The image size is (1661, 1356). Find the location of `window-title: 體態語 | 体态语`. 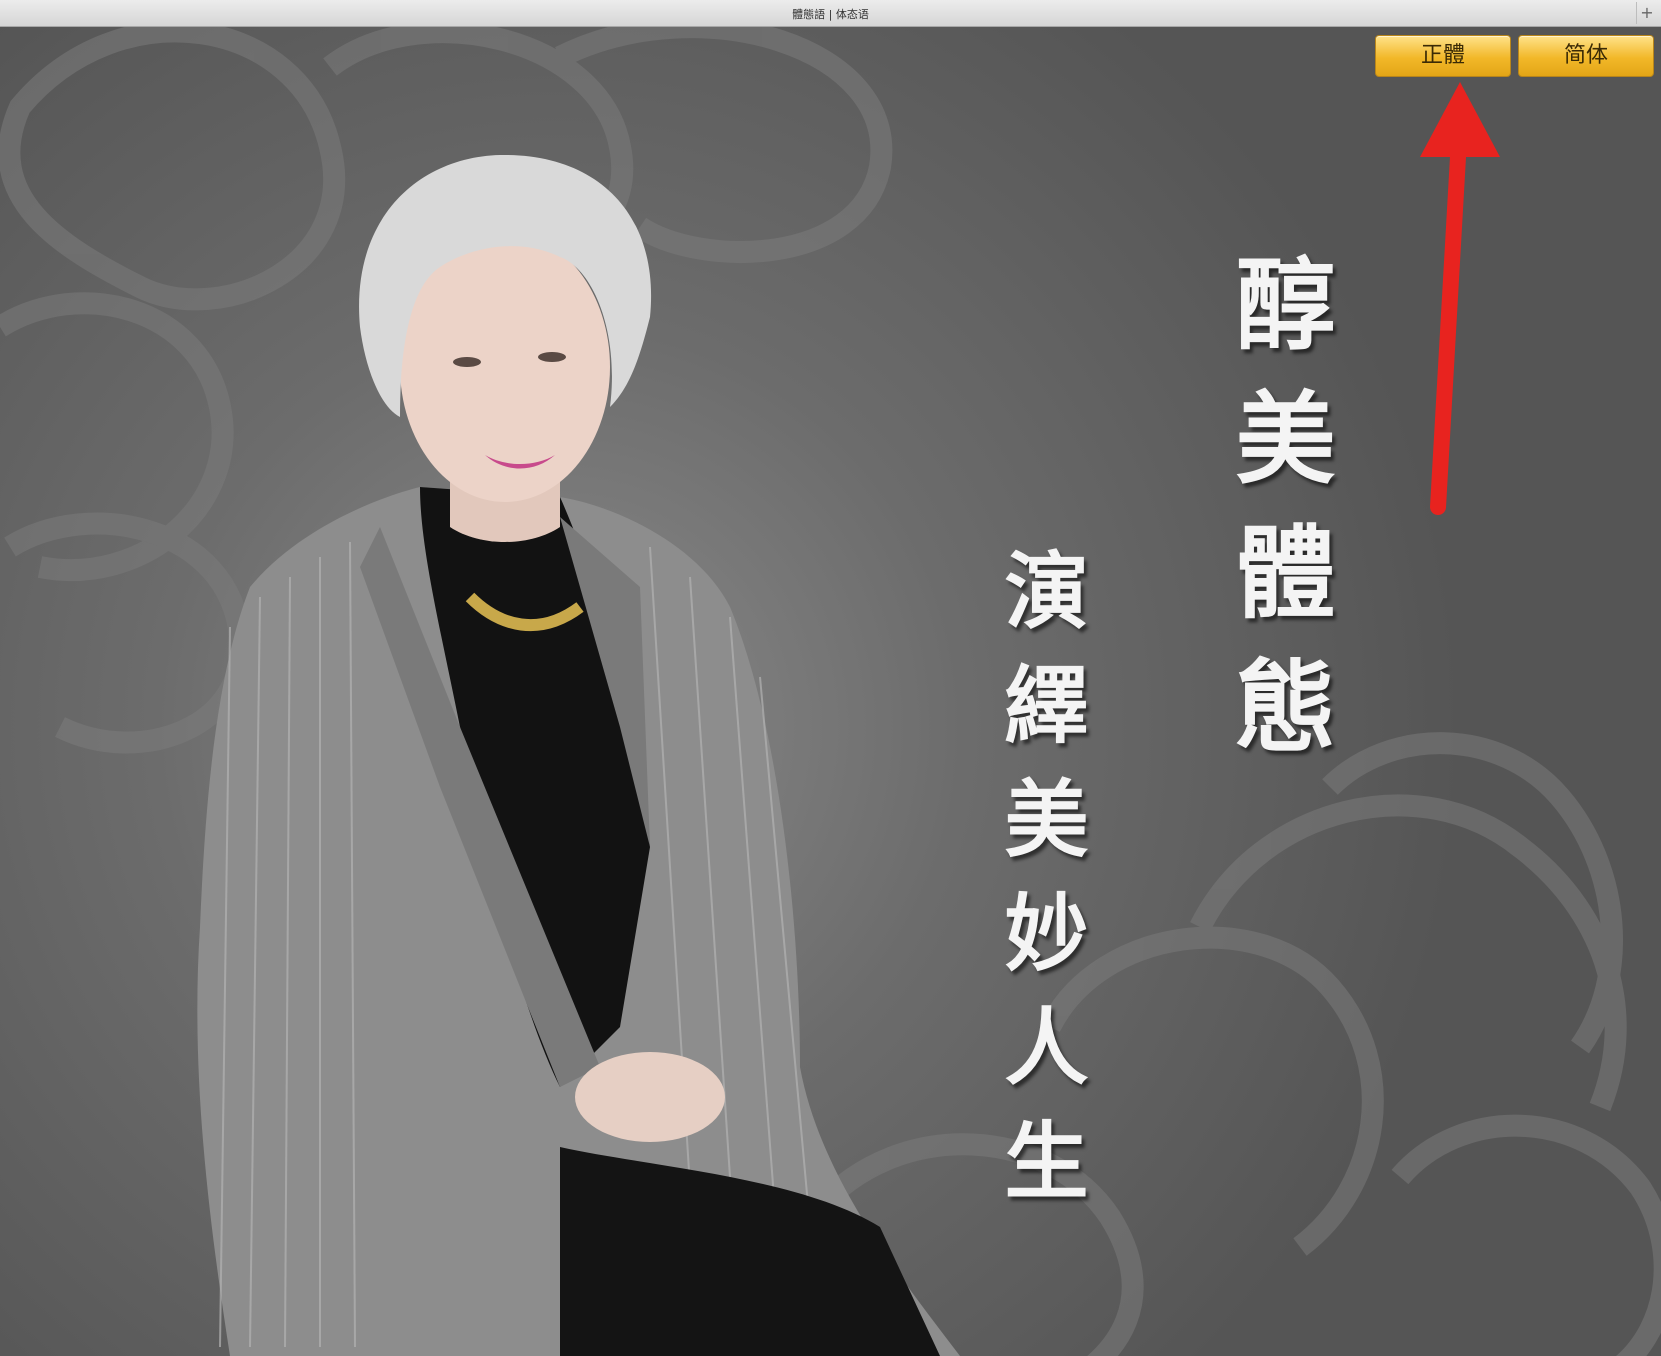

window-title: 體態語 | 体态语 is located at coordinates (830, 14).